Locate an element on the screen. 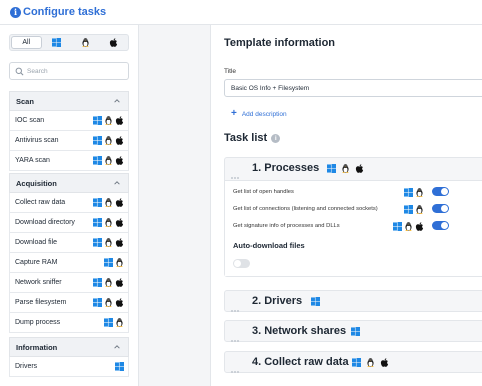 This screenshot has height=386, width=482. task-yara-scan: YARA scan is located at coordinates (69, 161).